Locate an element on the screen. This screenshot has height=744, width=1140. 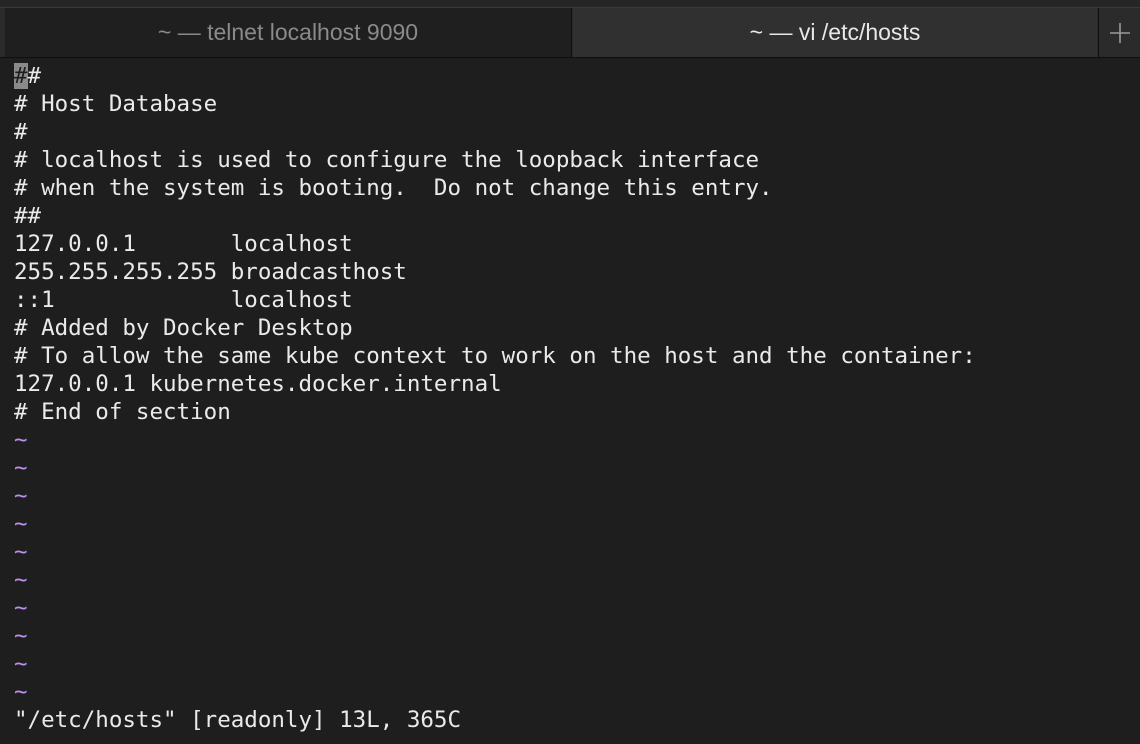
text-cursor: # is located at coordinates (21, 76).